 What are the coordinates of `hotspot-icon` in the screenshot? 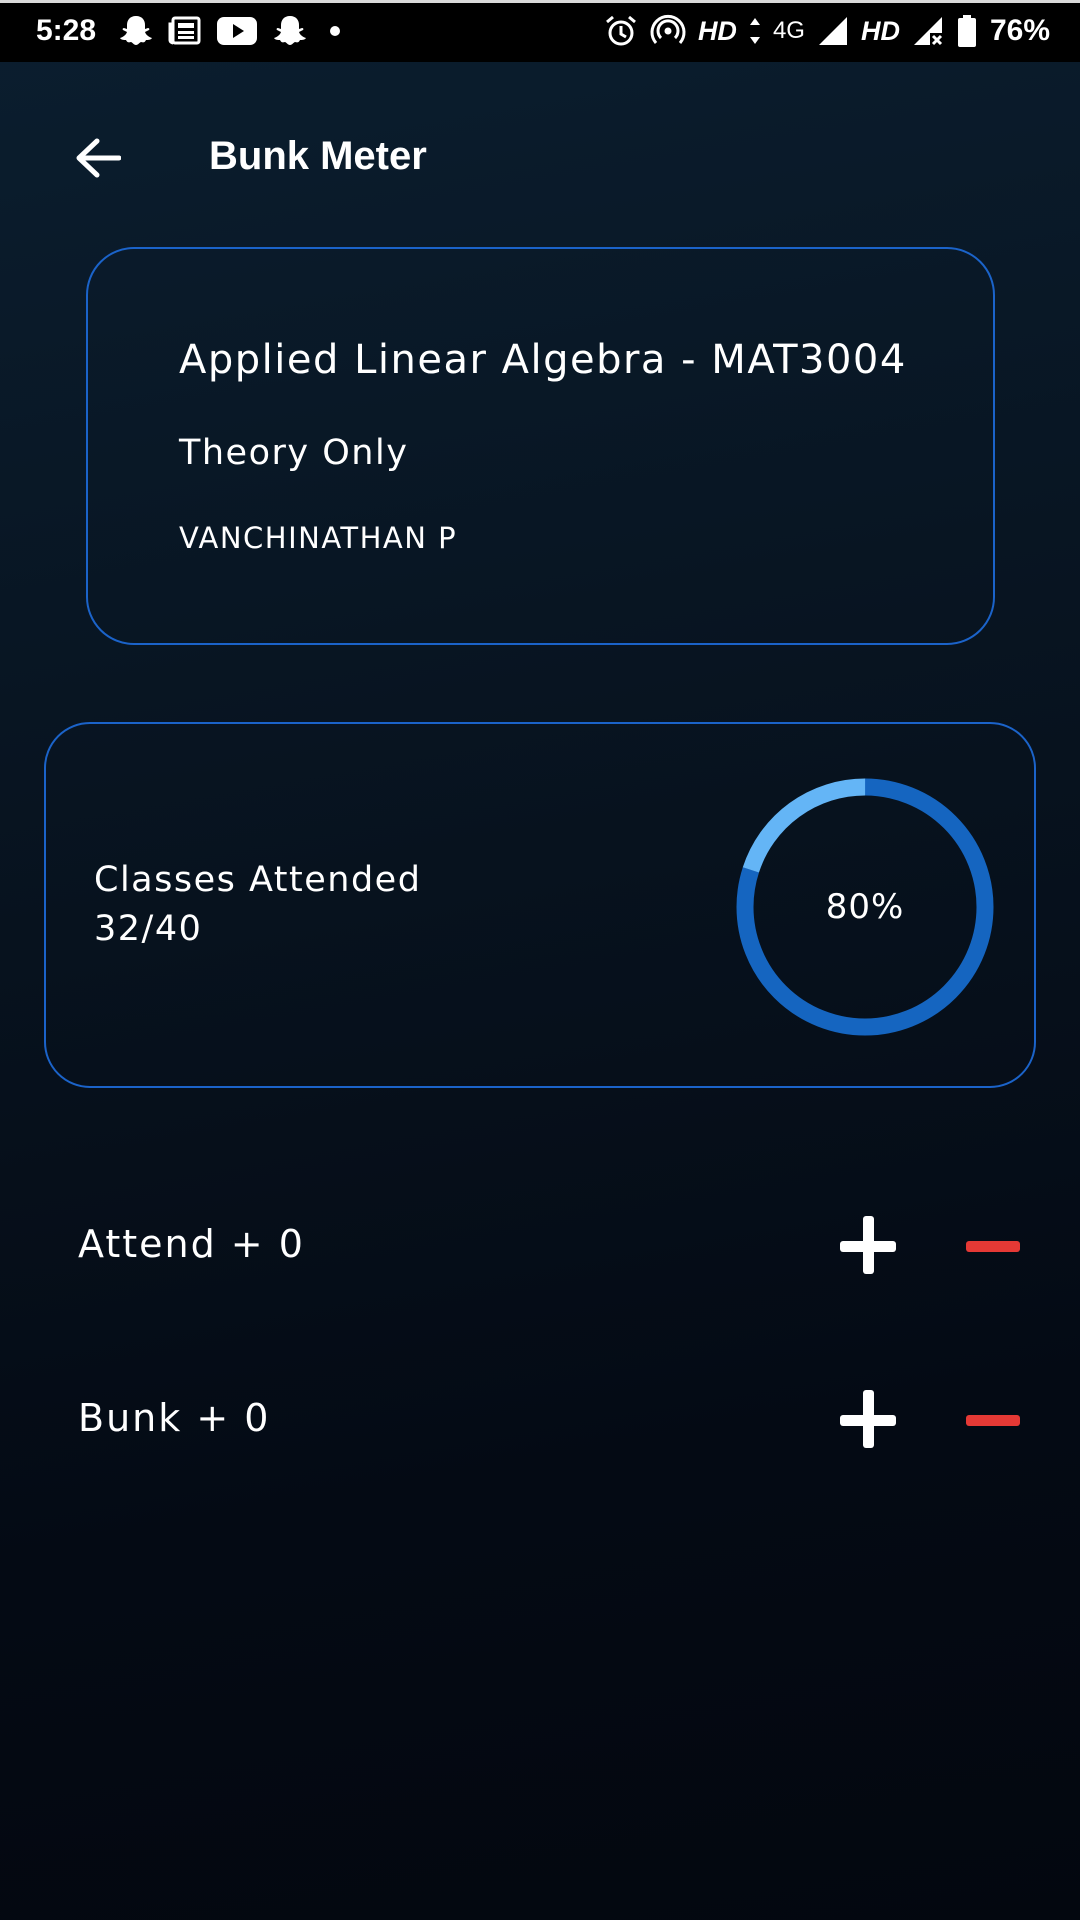 It's located at (668, 29).